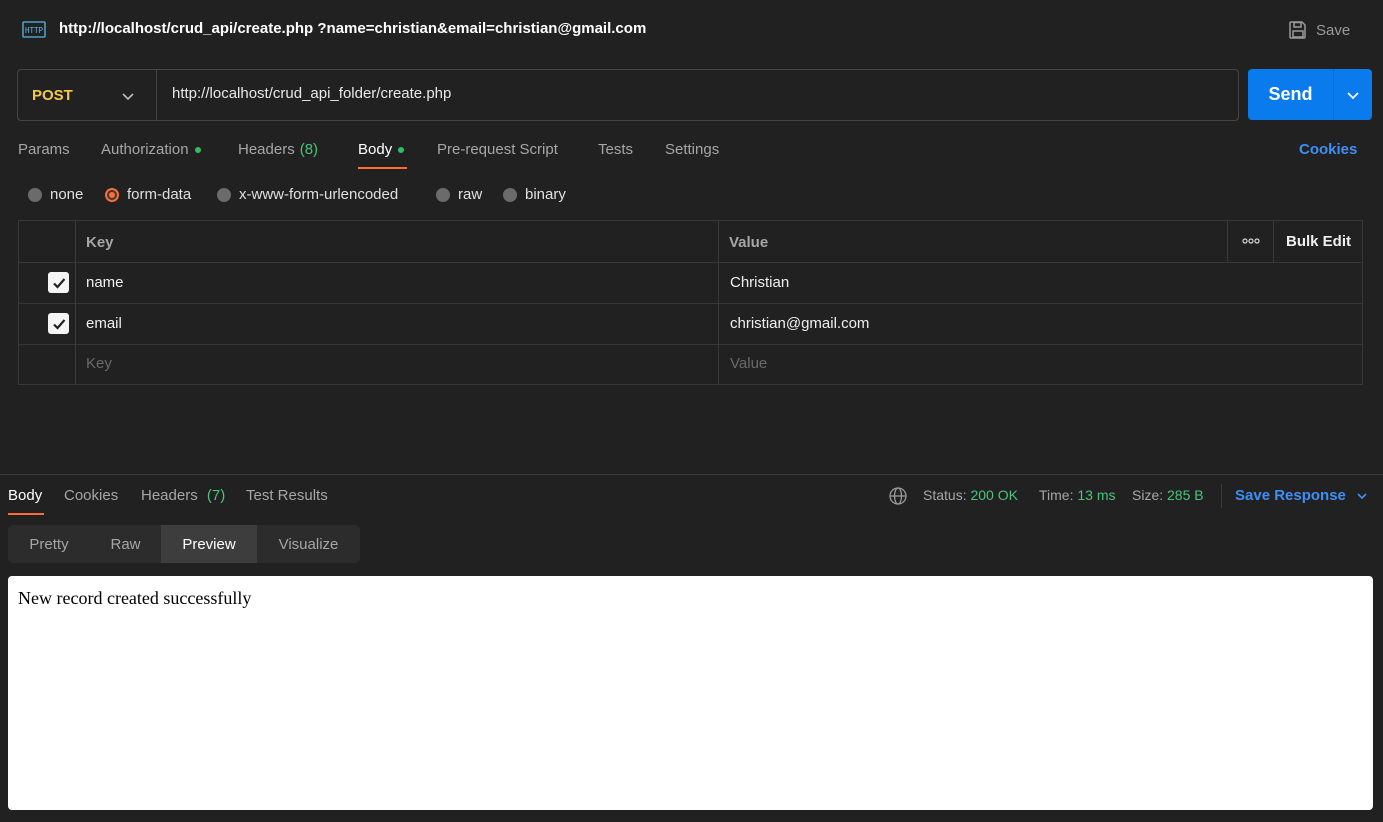 The image size is (1383, 822). I want to click on tab-headers-label: Headers, so click(266, 149).